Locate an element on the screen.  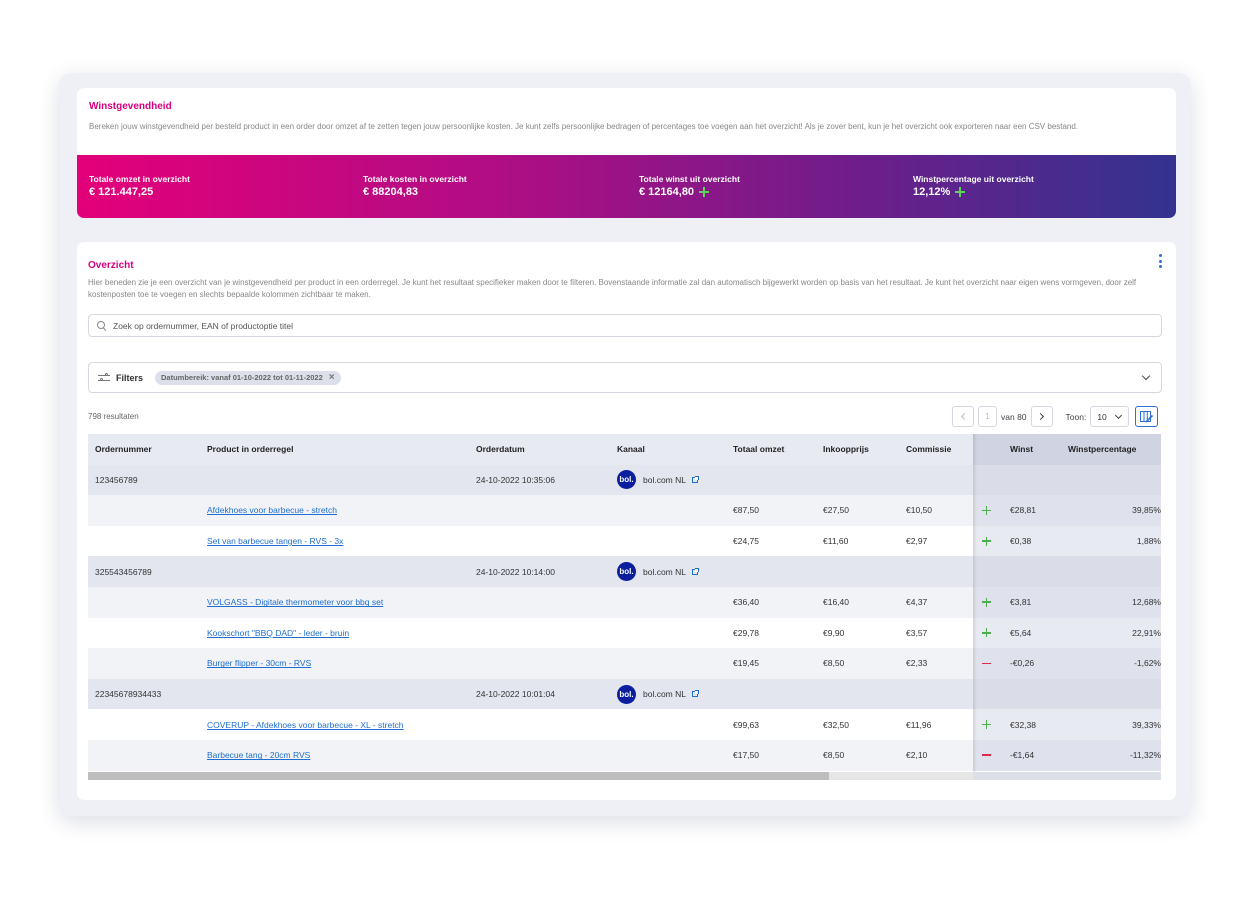
order-date: 24-10-2022 10:01:04 is located at coordinates (515, 694).